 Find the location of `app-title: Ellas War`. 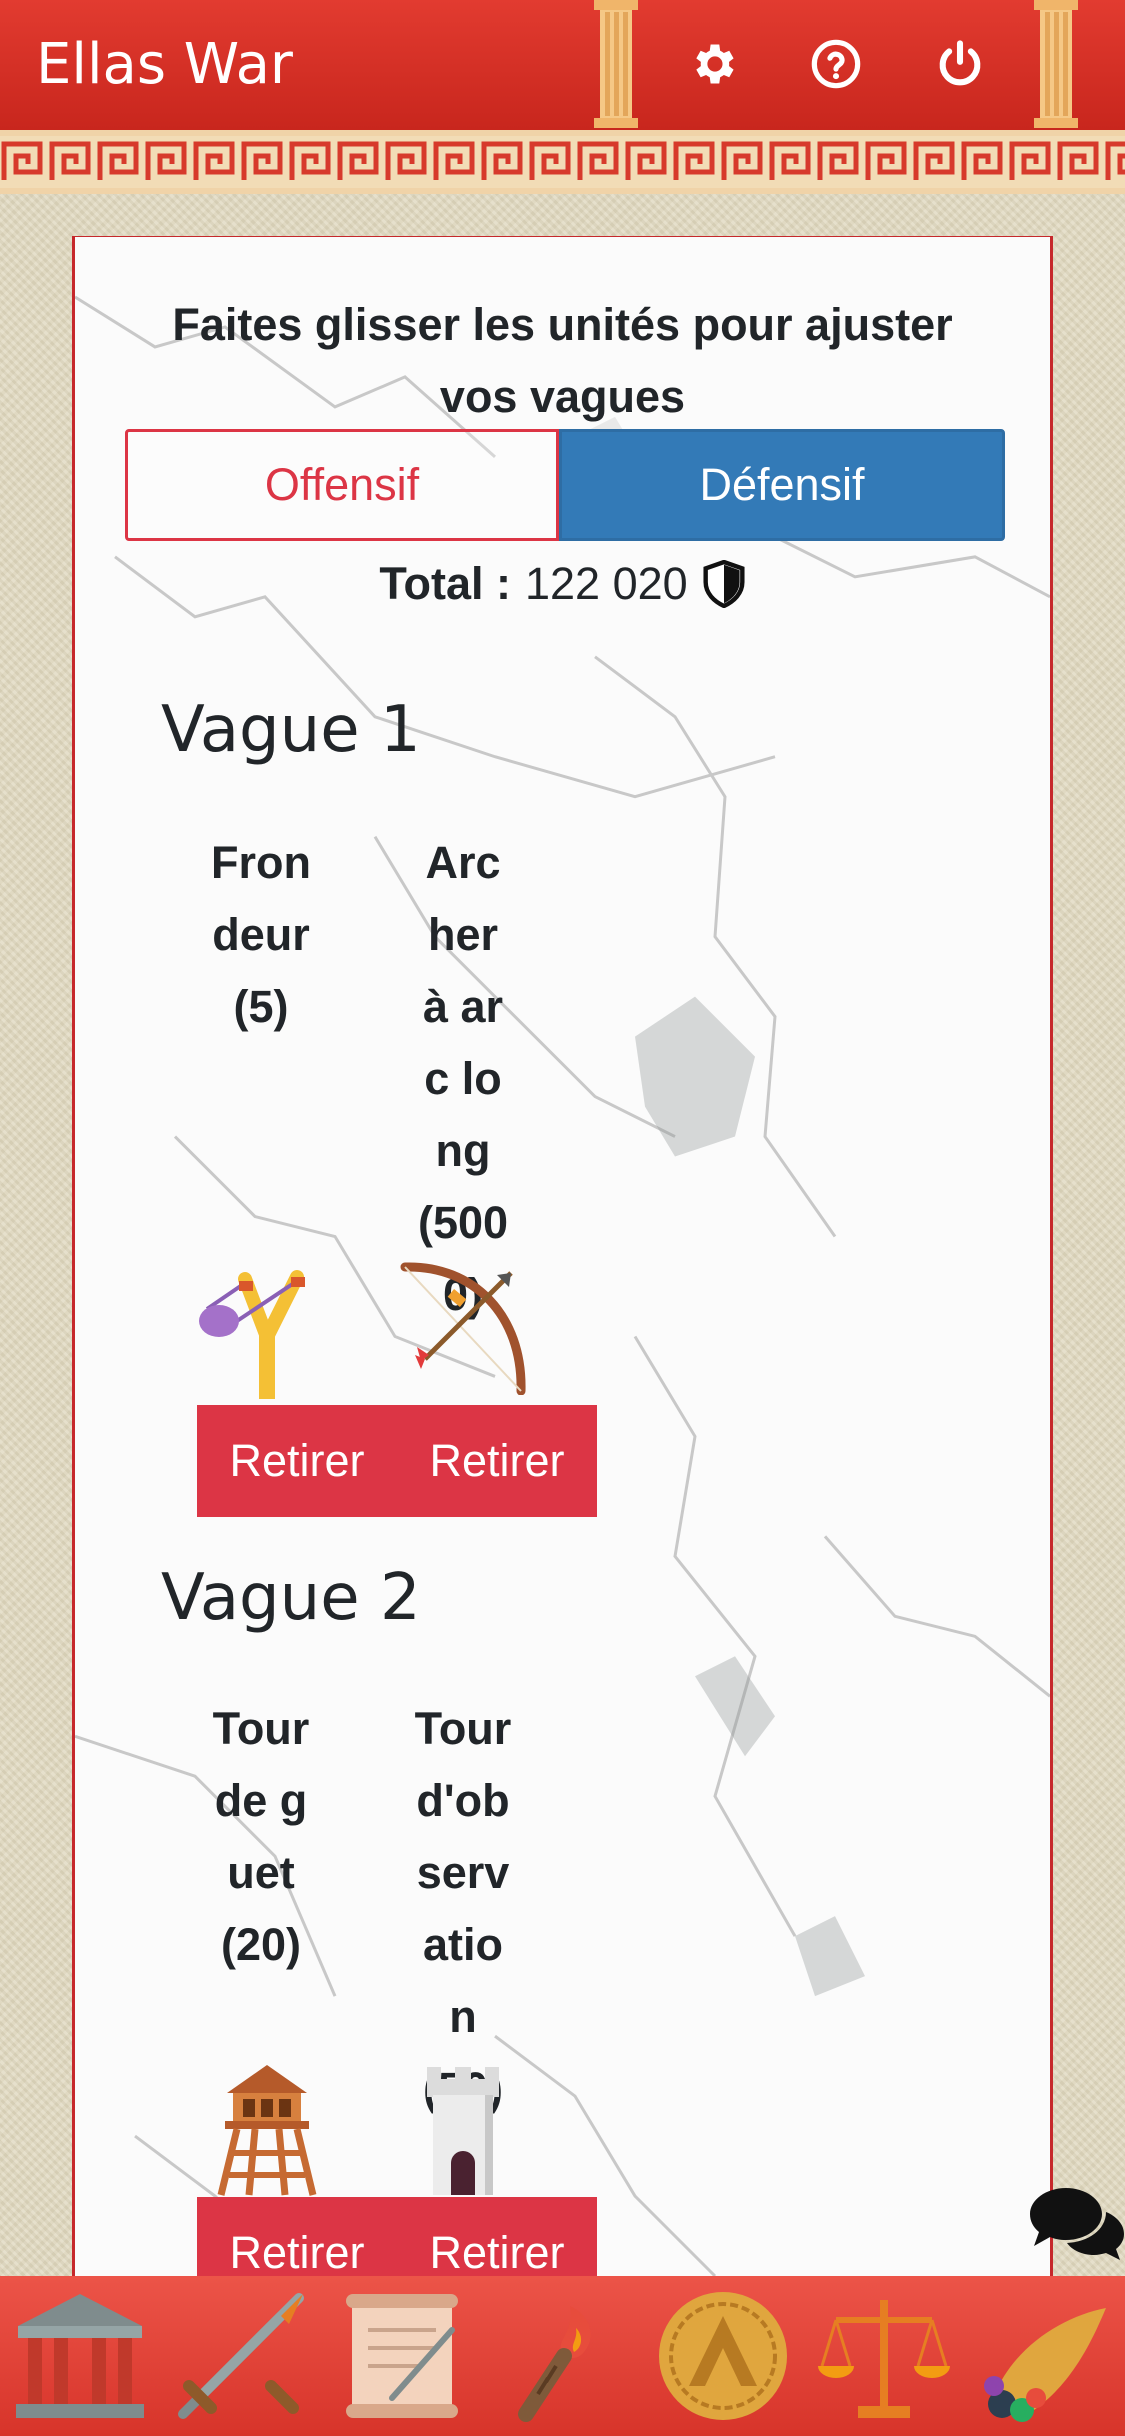

app-title: Ellas War is located at coordinates (164, 64).